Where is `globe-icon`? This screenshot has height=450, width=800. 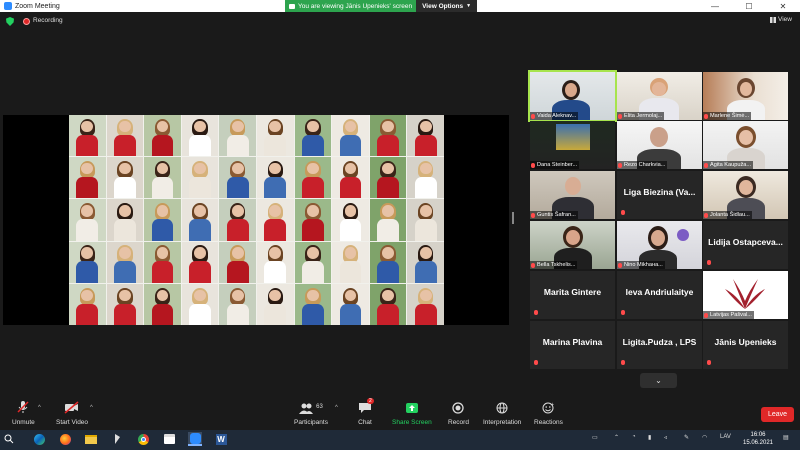
globe-icon is located at coordinates (502, 408).